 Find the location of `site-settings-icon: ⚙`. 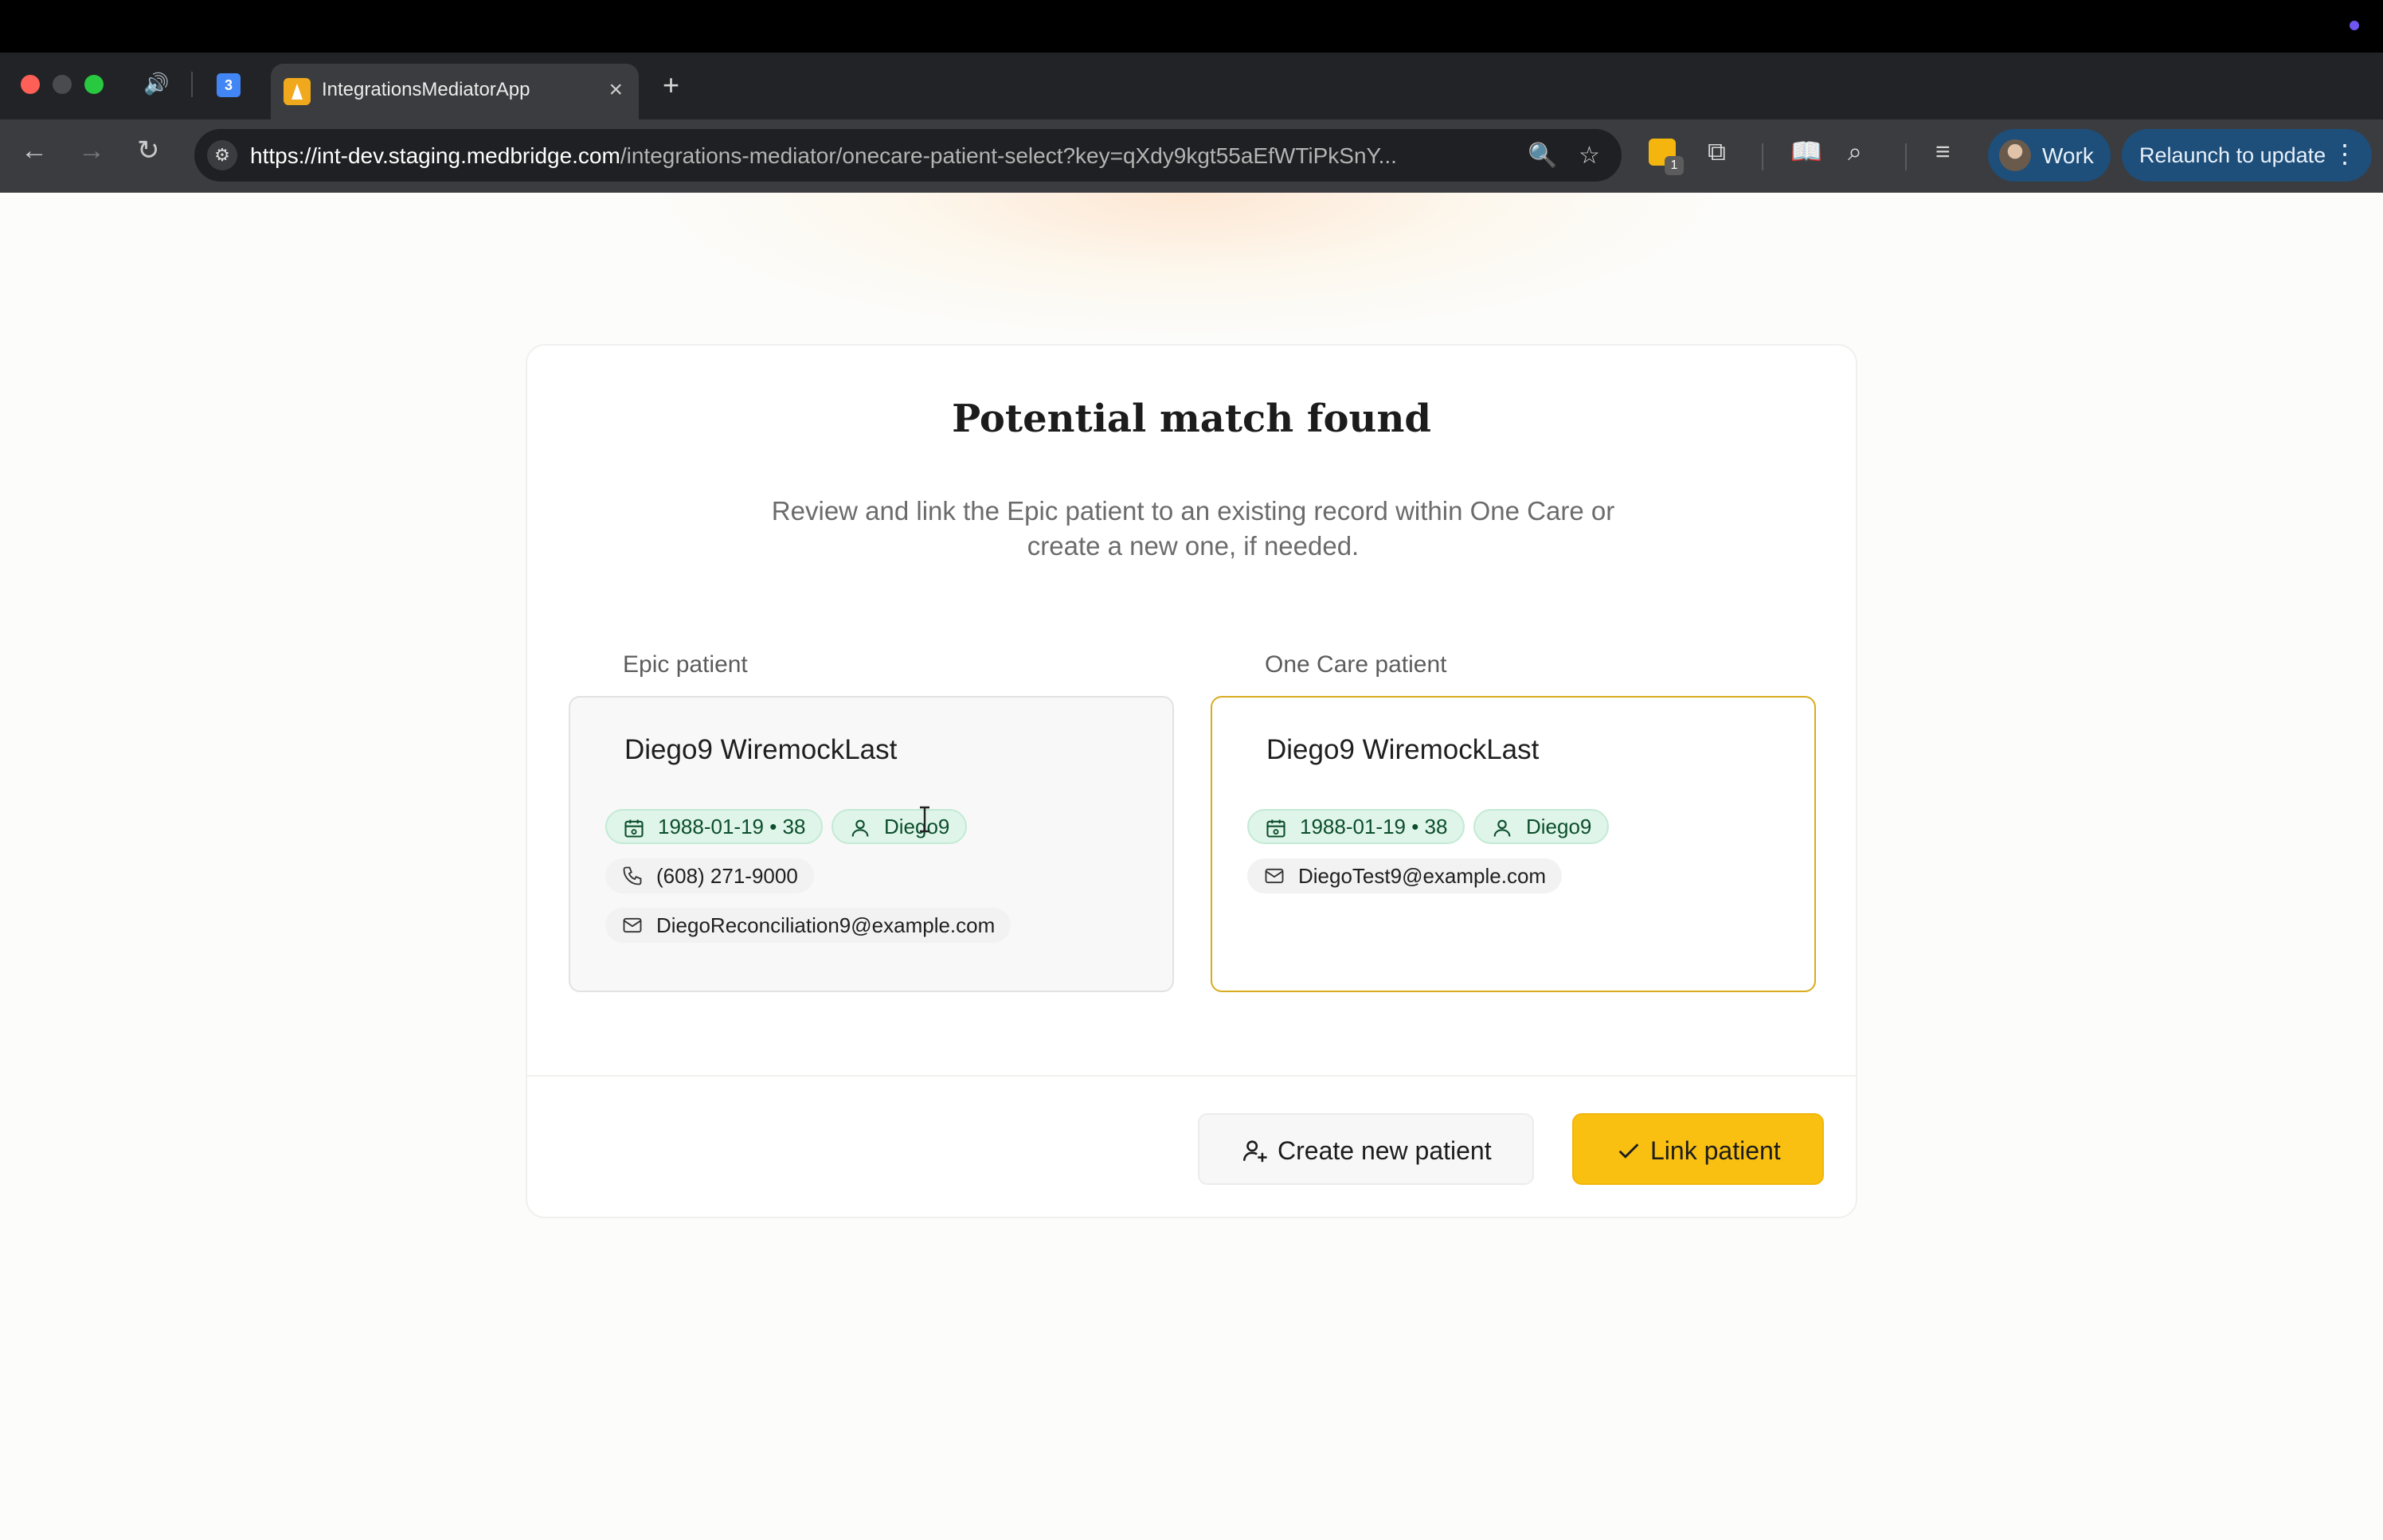

site-settings-icon: ⚙ is located at coordinates (222, 155).